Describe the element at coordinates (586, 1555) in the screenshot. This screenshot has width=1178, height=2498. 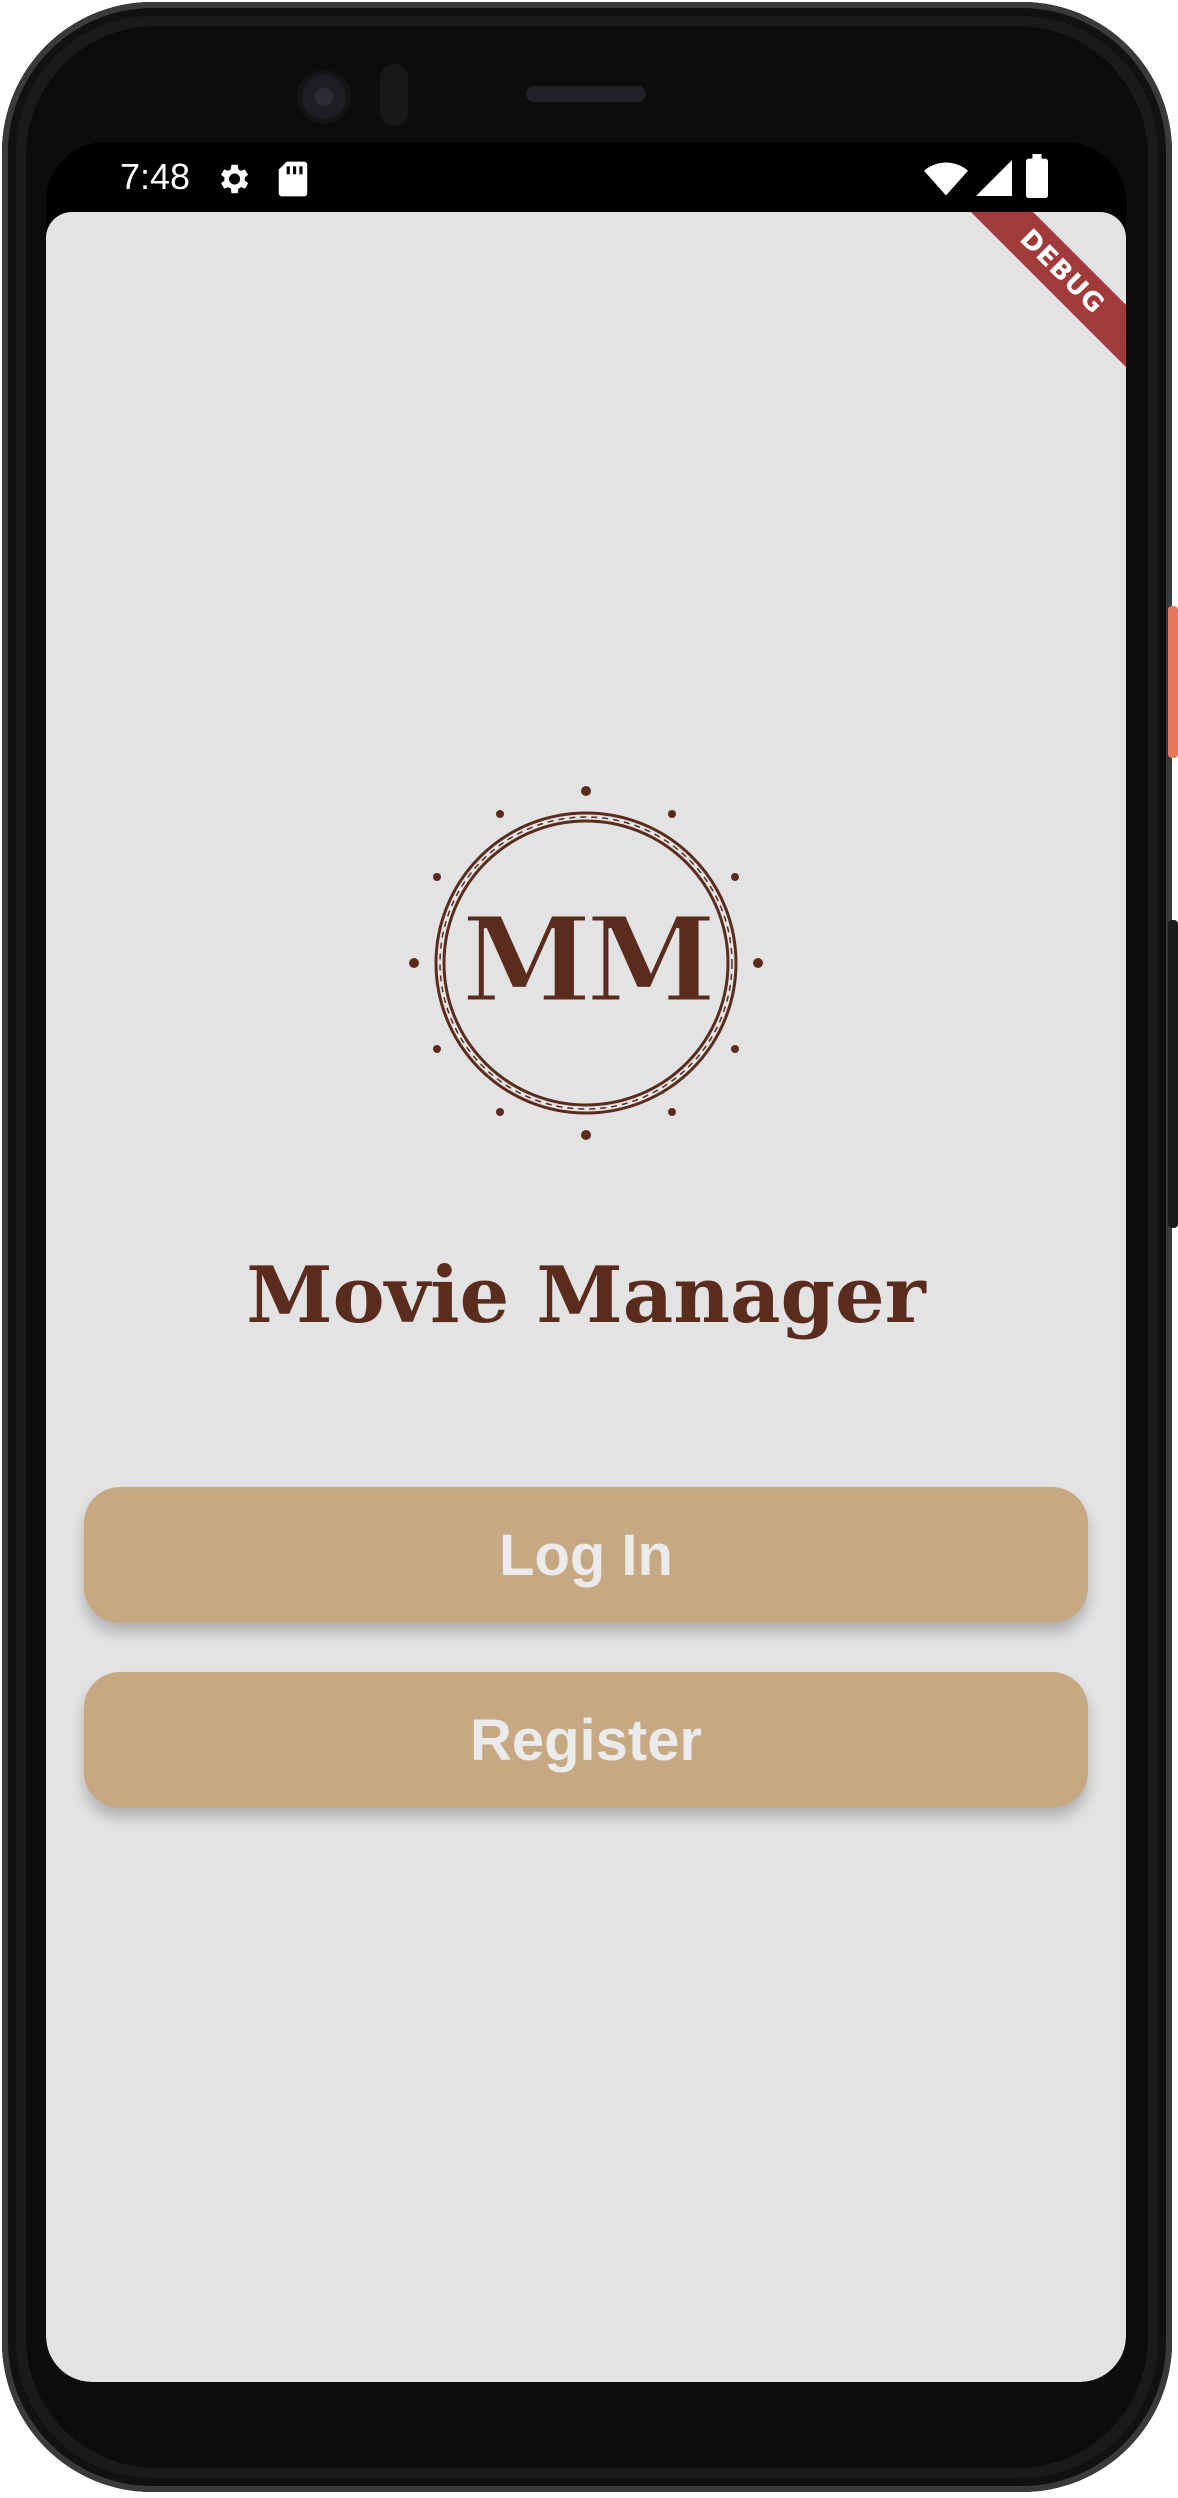
I see `login-button: Log In` at that location.